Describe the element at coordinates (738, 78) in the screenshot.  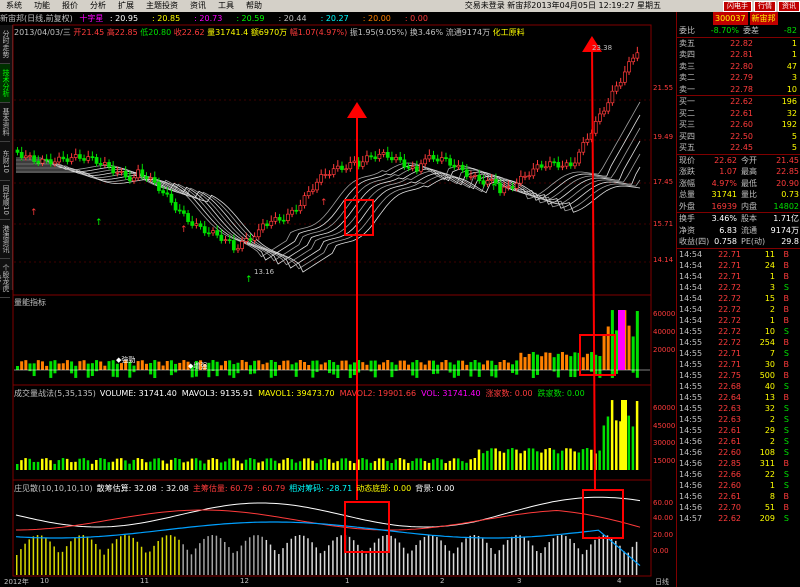
I see `ask-row-3: 卖二 22.79 3` at that location.